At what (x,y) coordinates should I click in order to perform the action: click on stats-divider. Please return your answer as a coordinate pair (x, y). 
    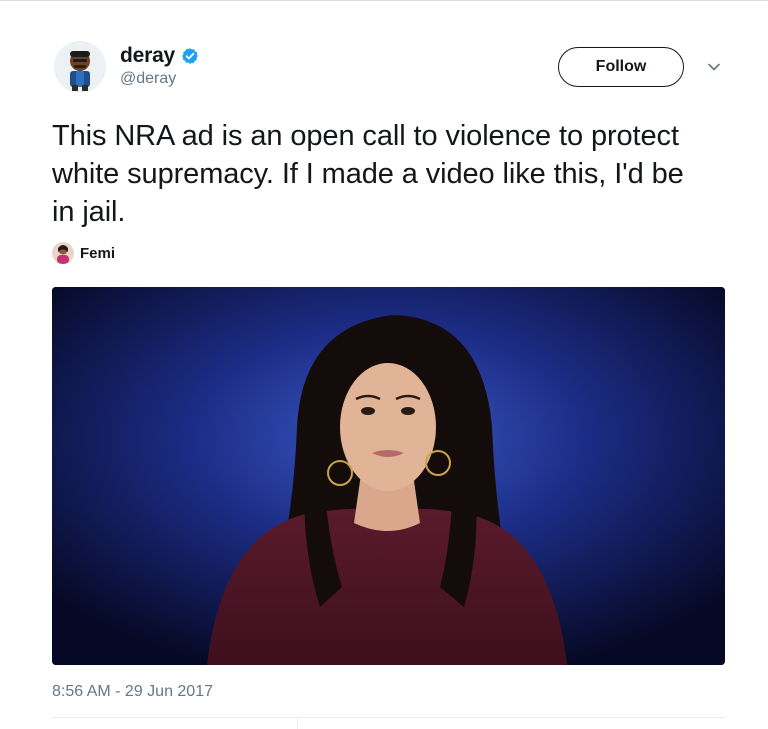
    Looking at the image, I should click on (388, 717).